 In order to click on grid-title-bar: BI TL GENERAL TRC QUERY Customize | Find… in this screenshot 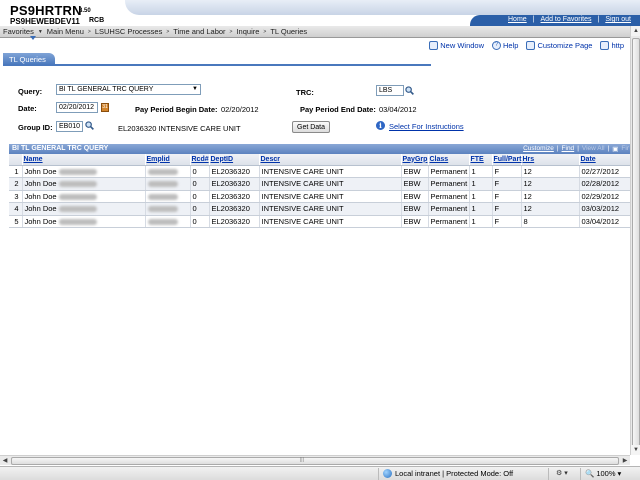, I will do `click(320, 149)`.